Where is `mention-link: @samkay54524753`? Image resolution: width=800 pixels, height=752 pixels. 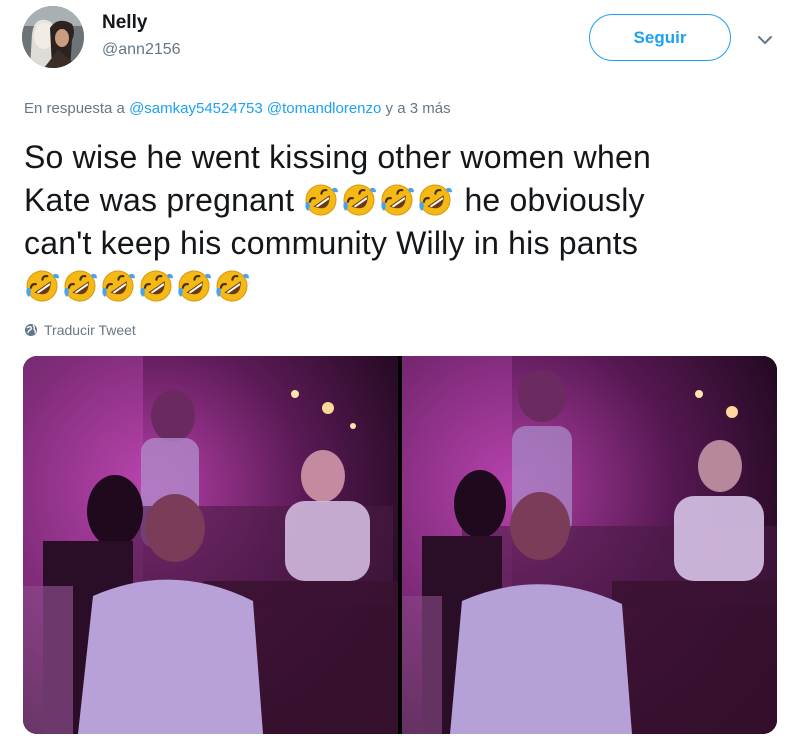
mention-link: @samkay54524753 is located at coordinates (196, 108).